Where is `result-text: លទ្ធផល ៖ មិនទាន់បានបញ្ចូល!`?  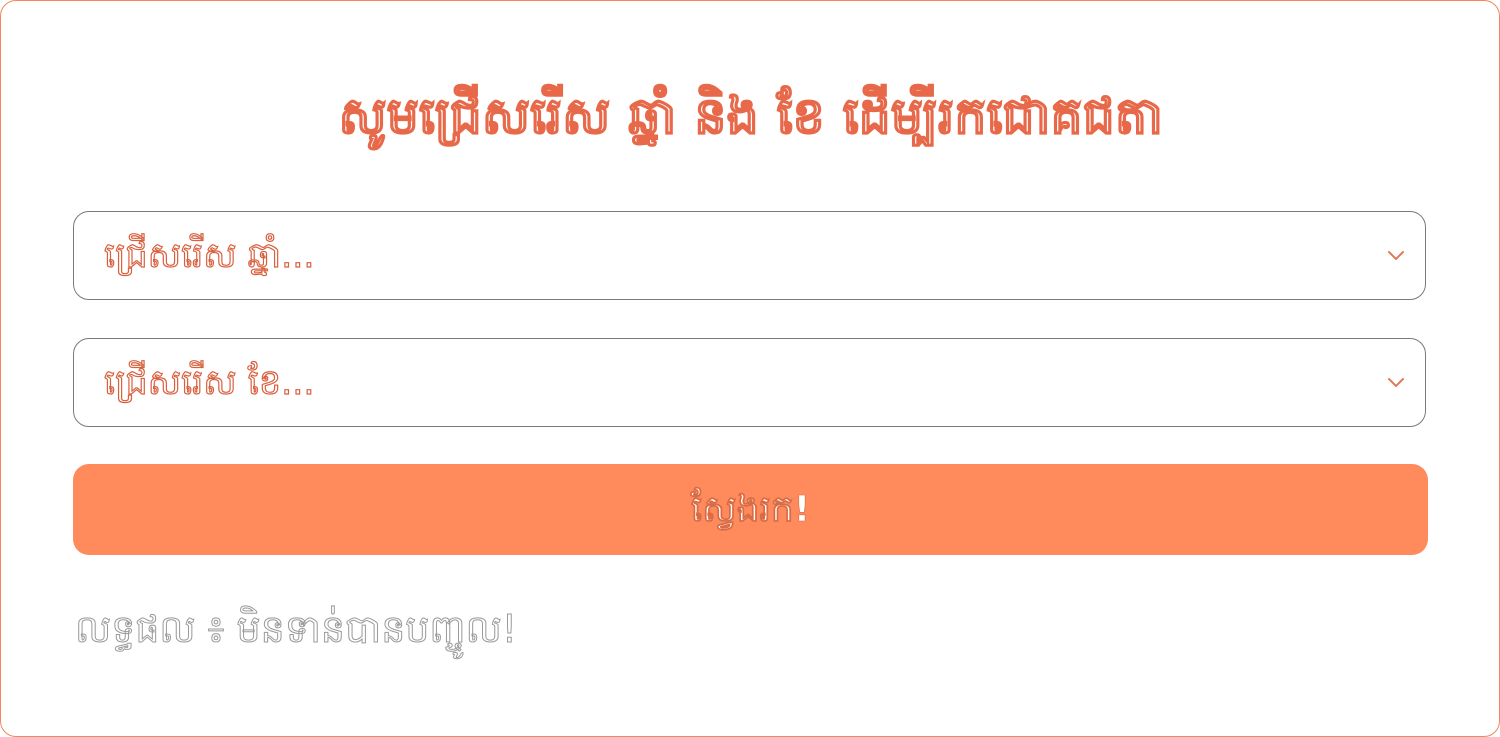
result-text: លទ្ធផល ៖ មិនទាន់បានបញ្ចូល! is located at coordinates (296, 629).